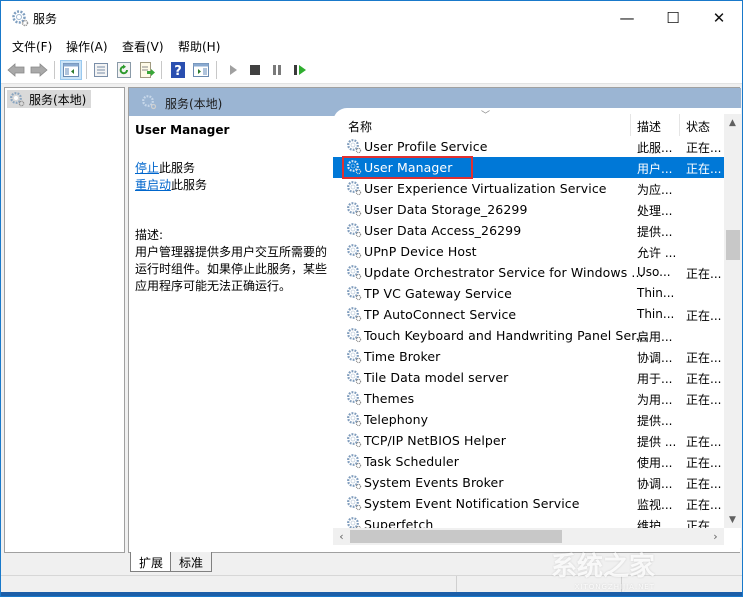 The width and height of the screenshot is (743, 597). Describe the element at coordinates (420, 251) in the screenshot. I see `service-name: UPnP Device Host` at that location.